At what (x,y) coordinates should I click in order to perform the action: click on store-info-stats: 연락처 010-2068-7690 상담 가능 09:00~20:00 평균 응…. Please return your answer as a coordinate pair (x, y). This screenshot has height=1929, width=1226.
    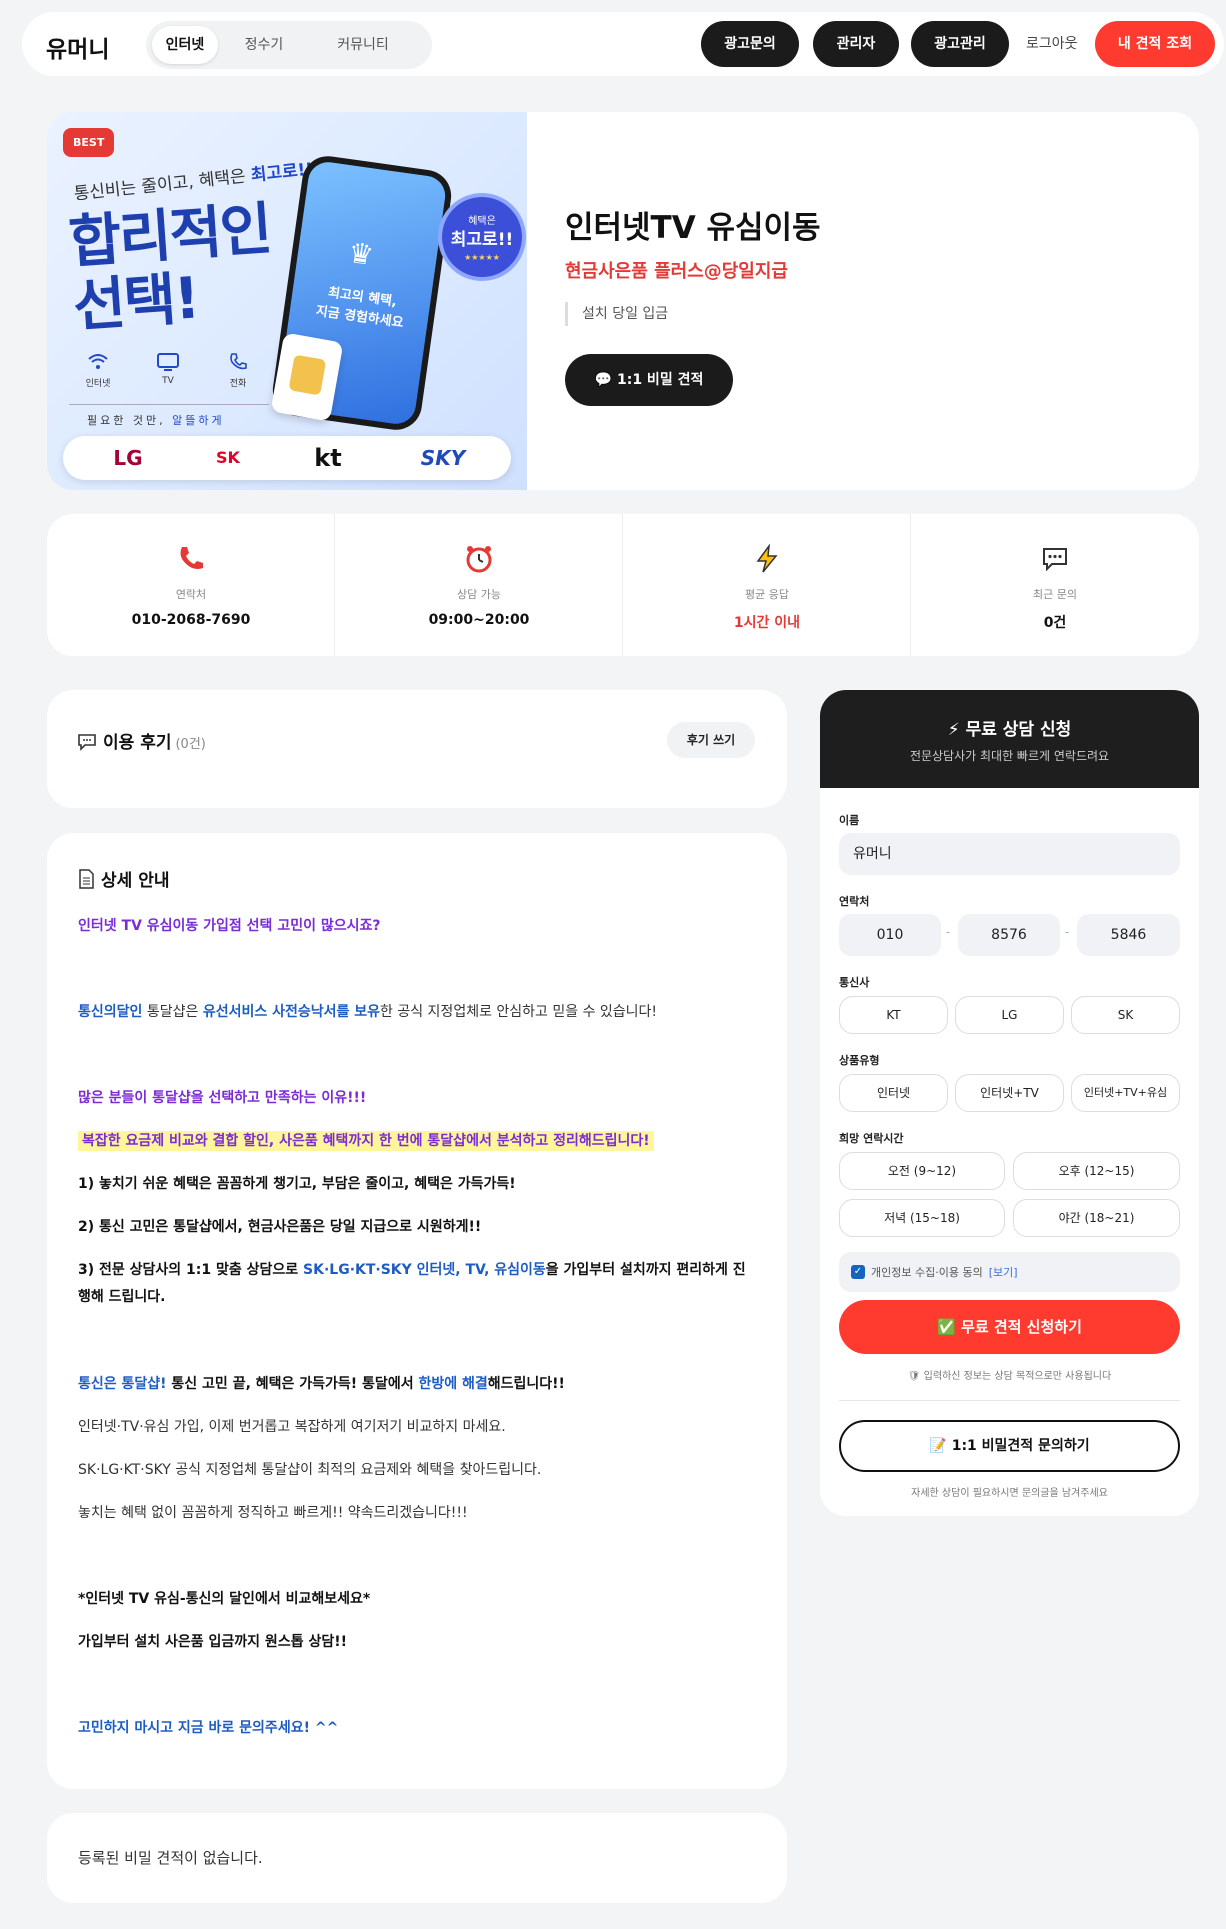
    Looking at the image, I should click on (623, 585).